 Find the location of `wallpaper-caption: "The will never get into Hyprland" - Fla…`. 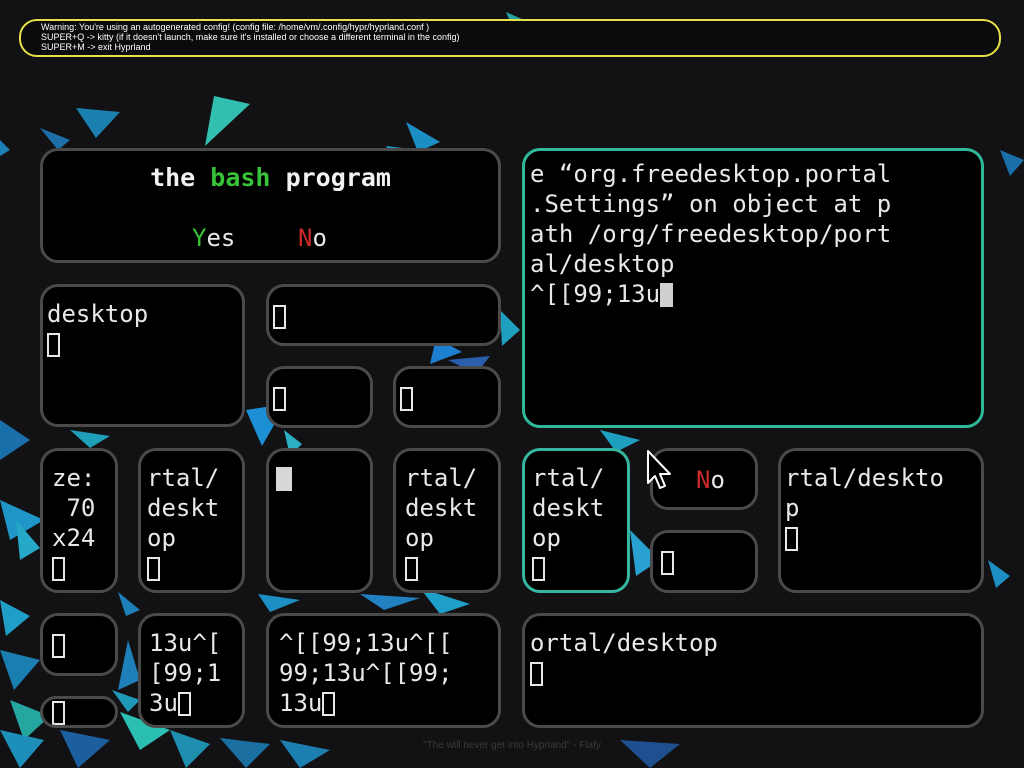

wallpaper-caption: "The will never get into Hyprland" - Fla… is located at coordinates (512, 745).